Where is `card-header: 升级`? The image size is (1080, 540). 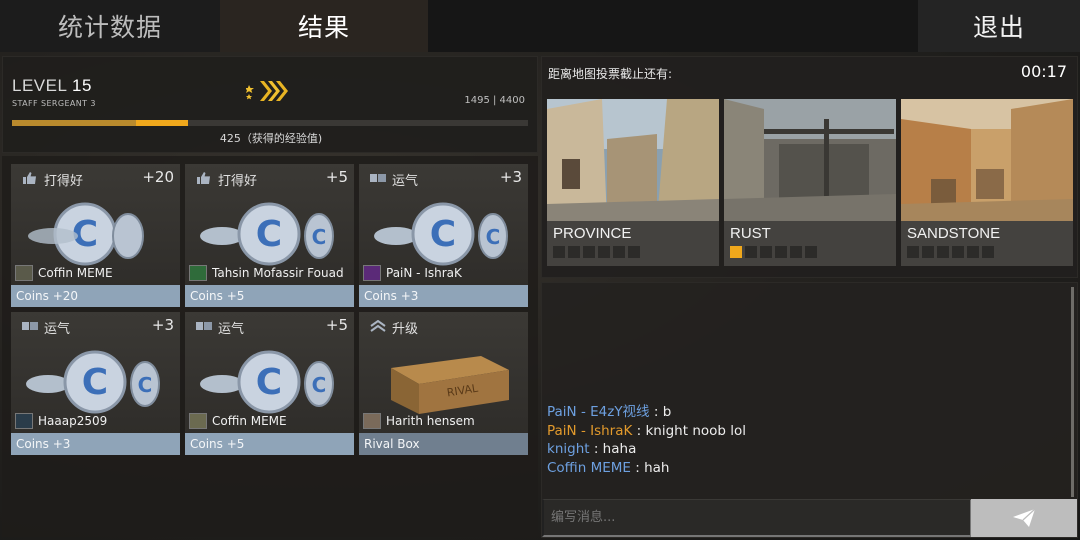
card-header: 升级 is located at coordinates (443, 326).